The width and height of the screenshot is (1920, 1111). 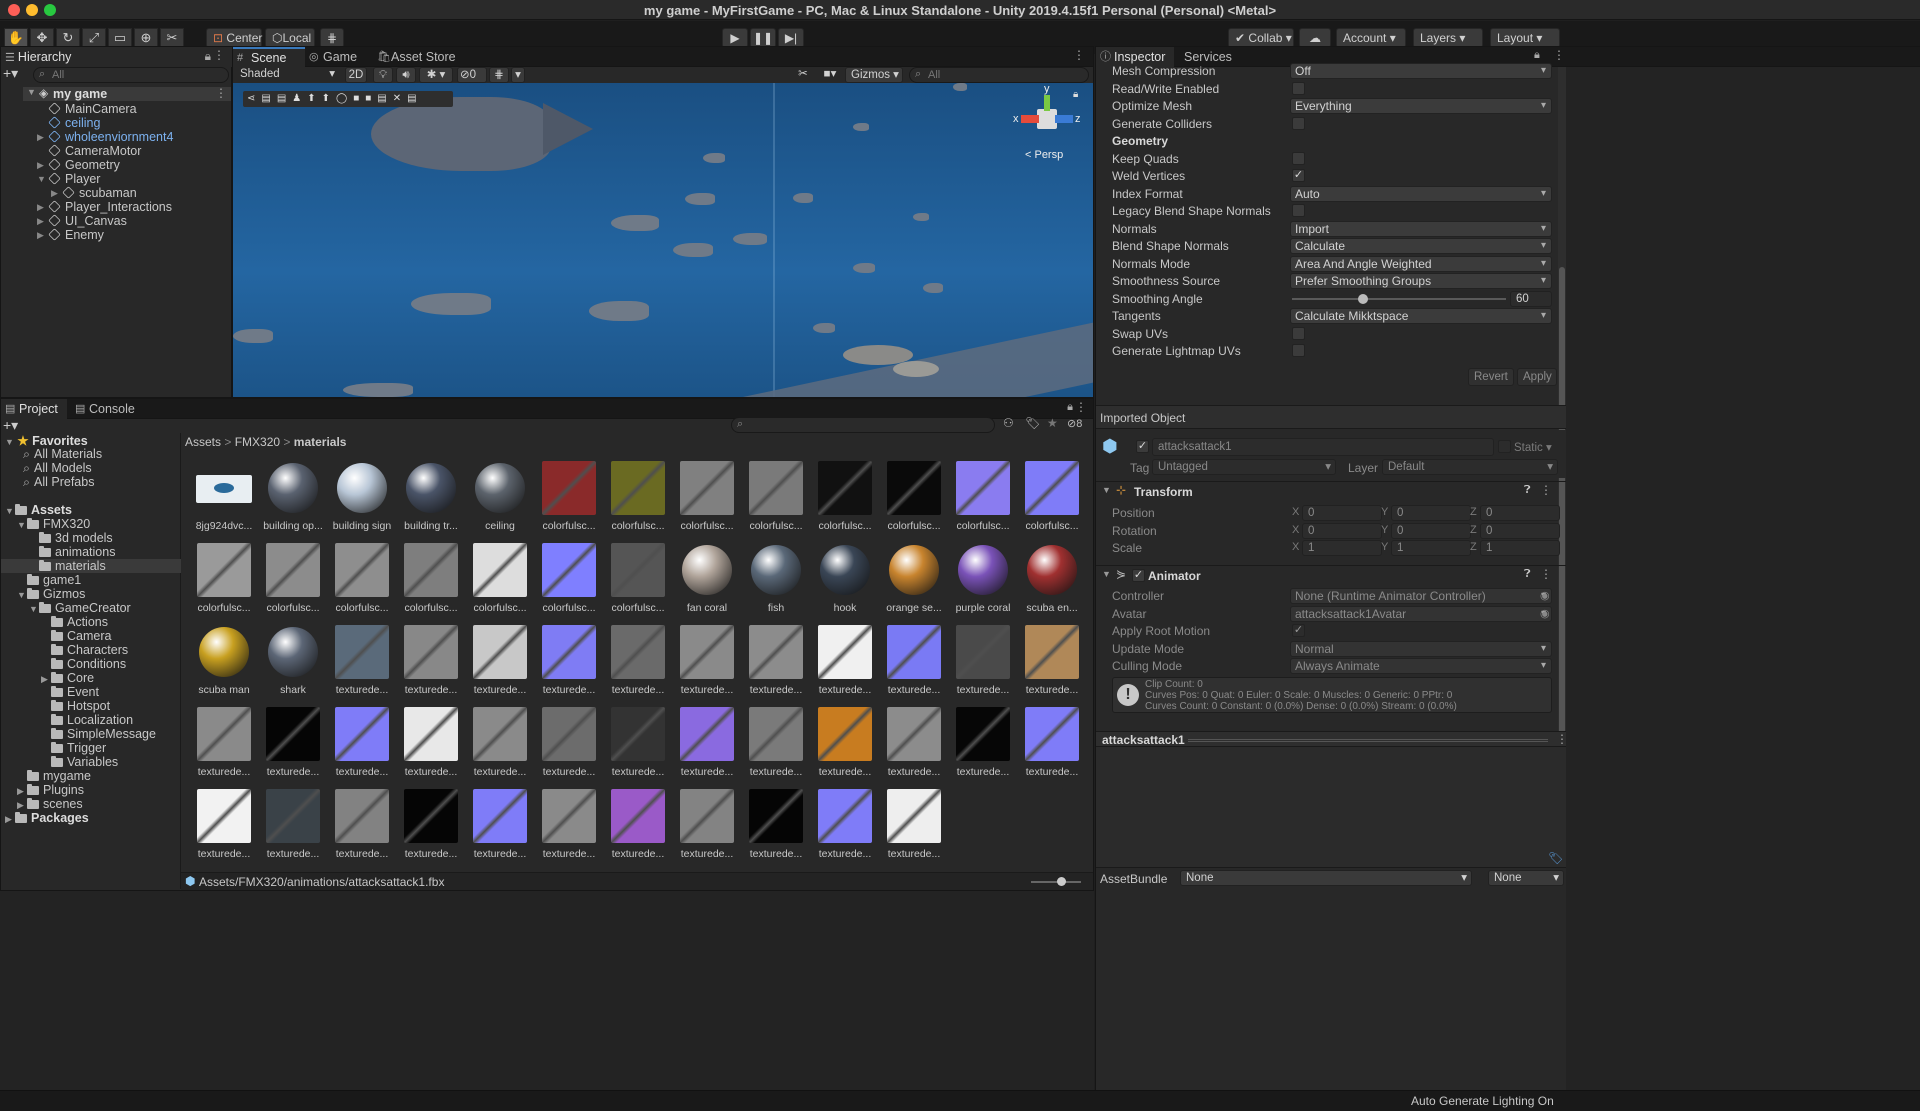 What do you see at coordinates (348, 99) in the screenshot?
I see `component-tools-overlay: ⋖▤▤♟⬆⬆◯■■▤✕▤` at bounding box center [348, 99].